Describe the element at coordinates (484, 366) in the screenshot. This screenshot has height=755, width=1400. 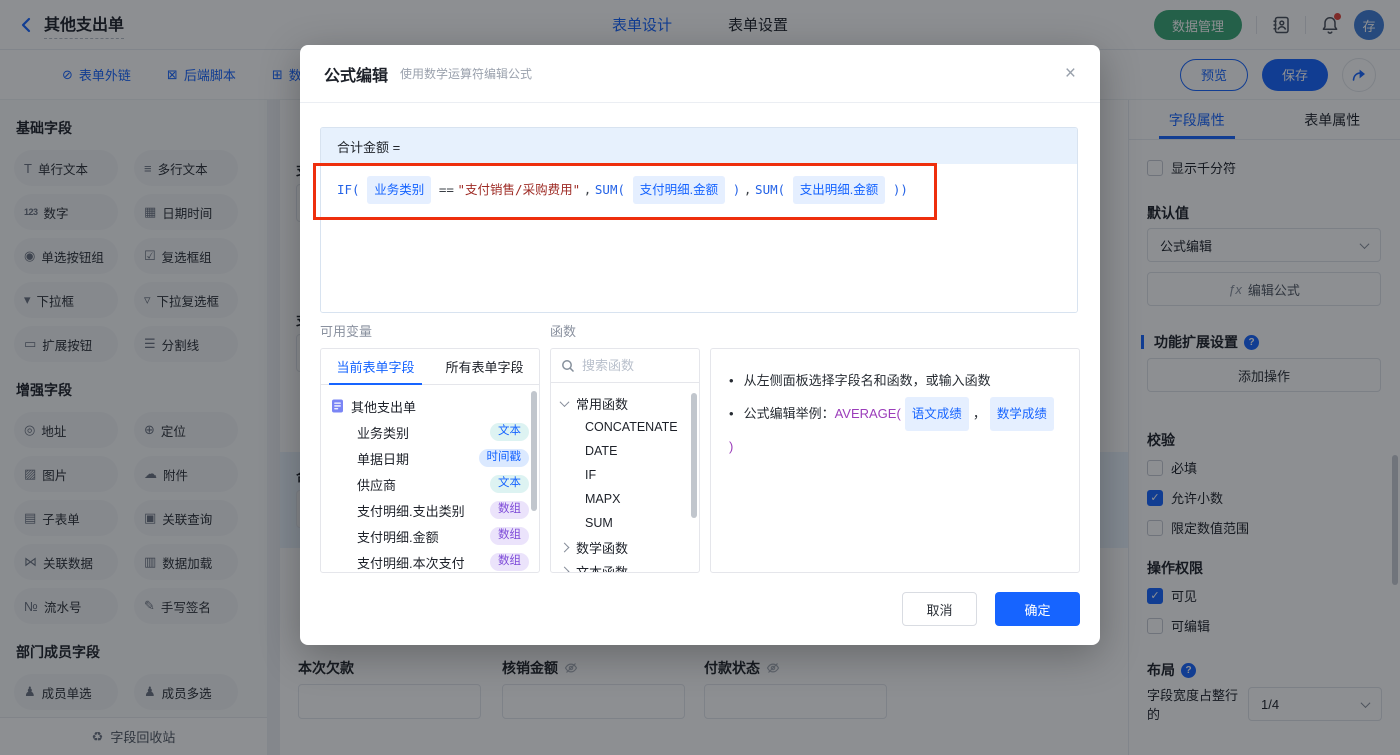
I see `tab-all-form-fields: 所有表单字段` at that location.